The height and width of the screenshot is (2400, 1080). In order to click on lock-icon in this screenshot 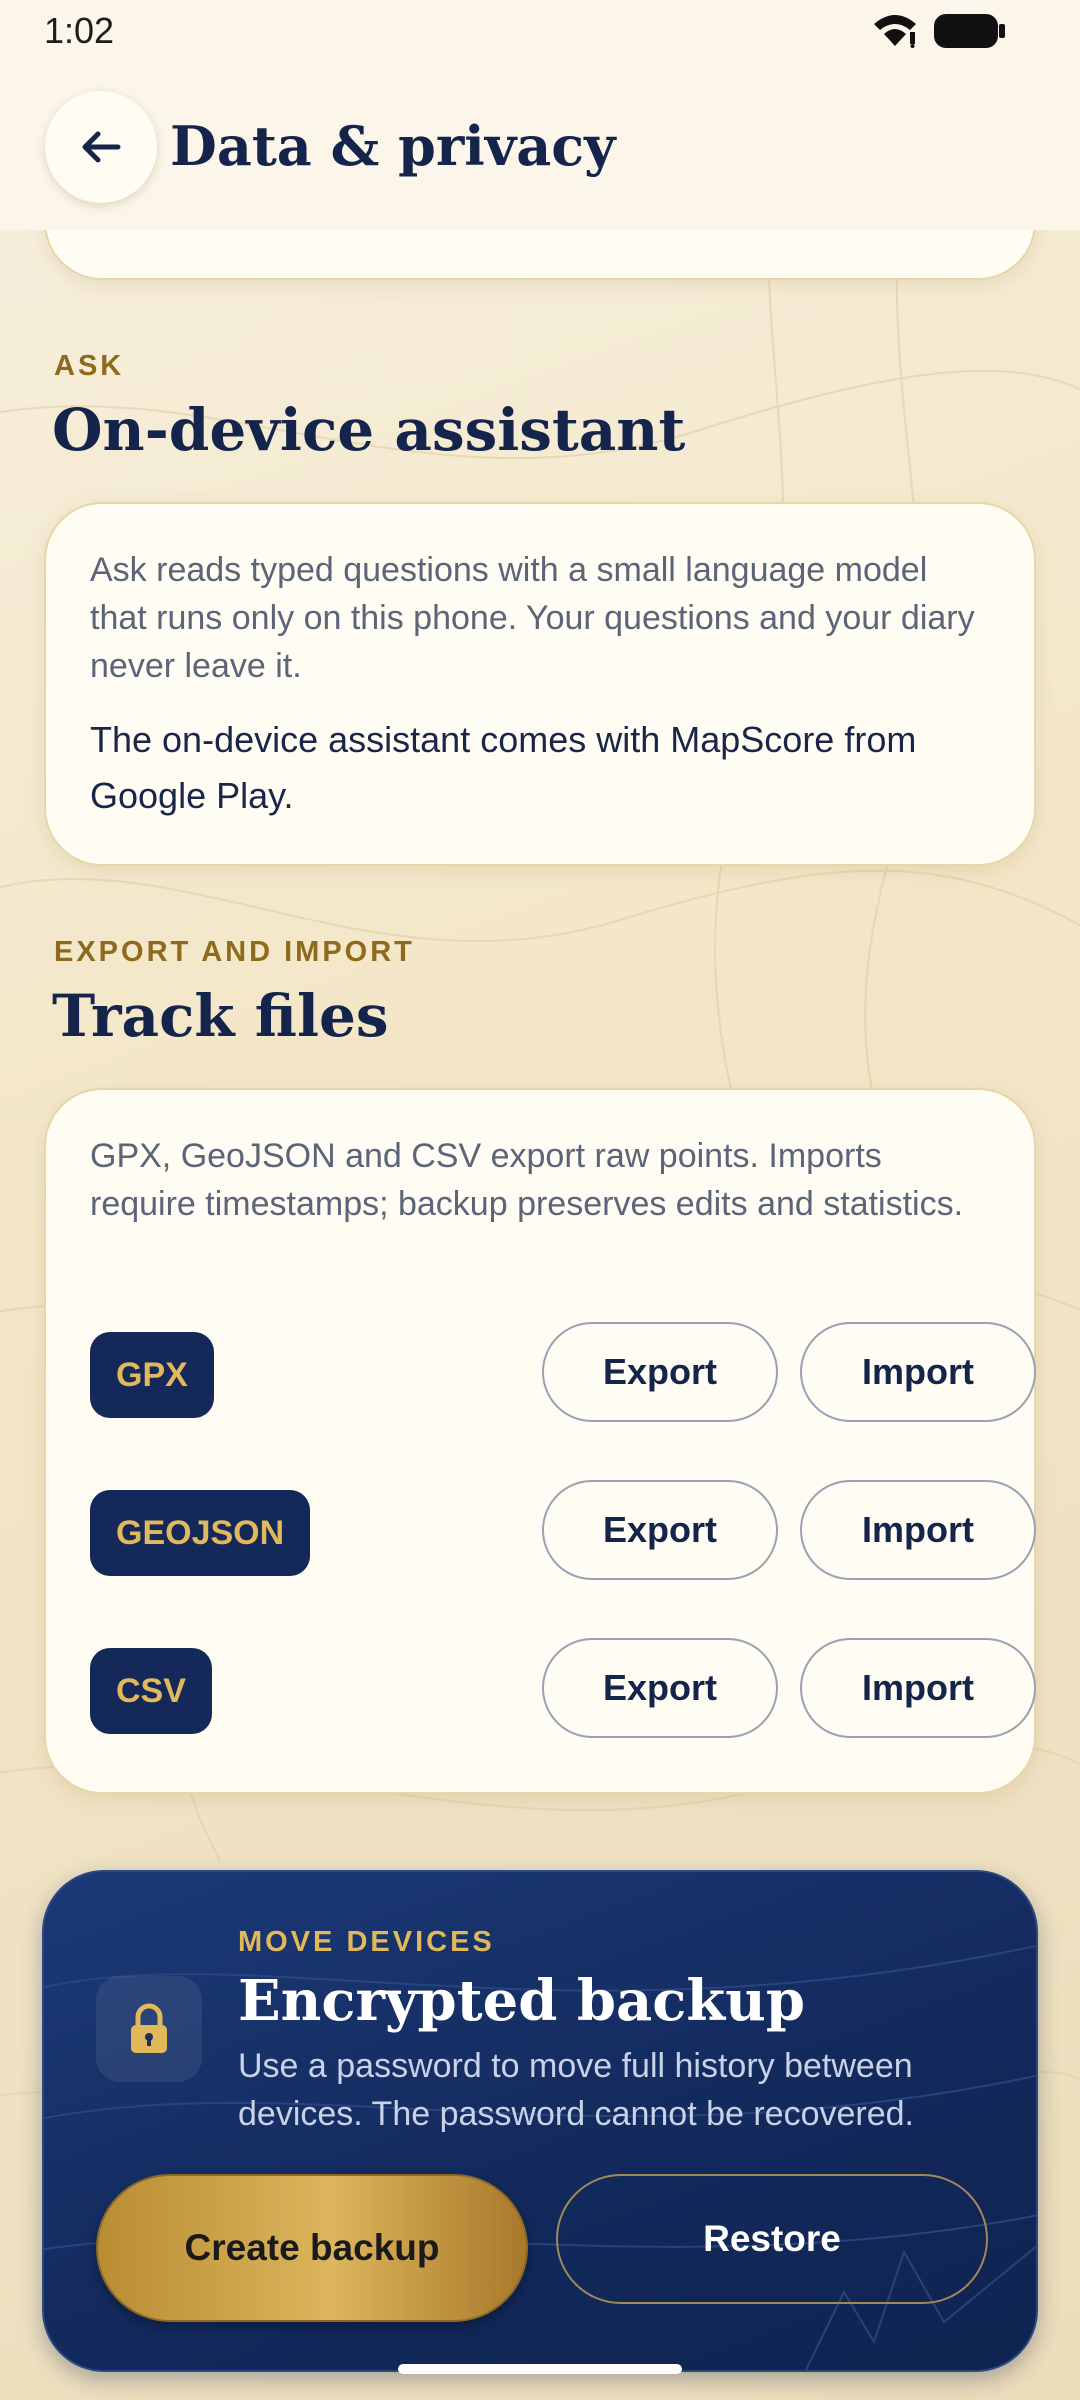, I will do `click(149, 2028)`.